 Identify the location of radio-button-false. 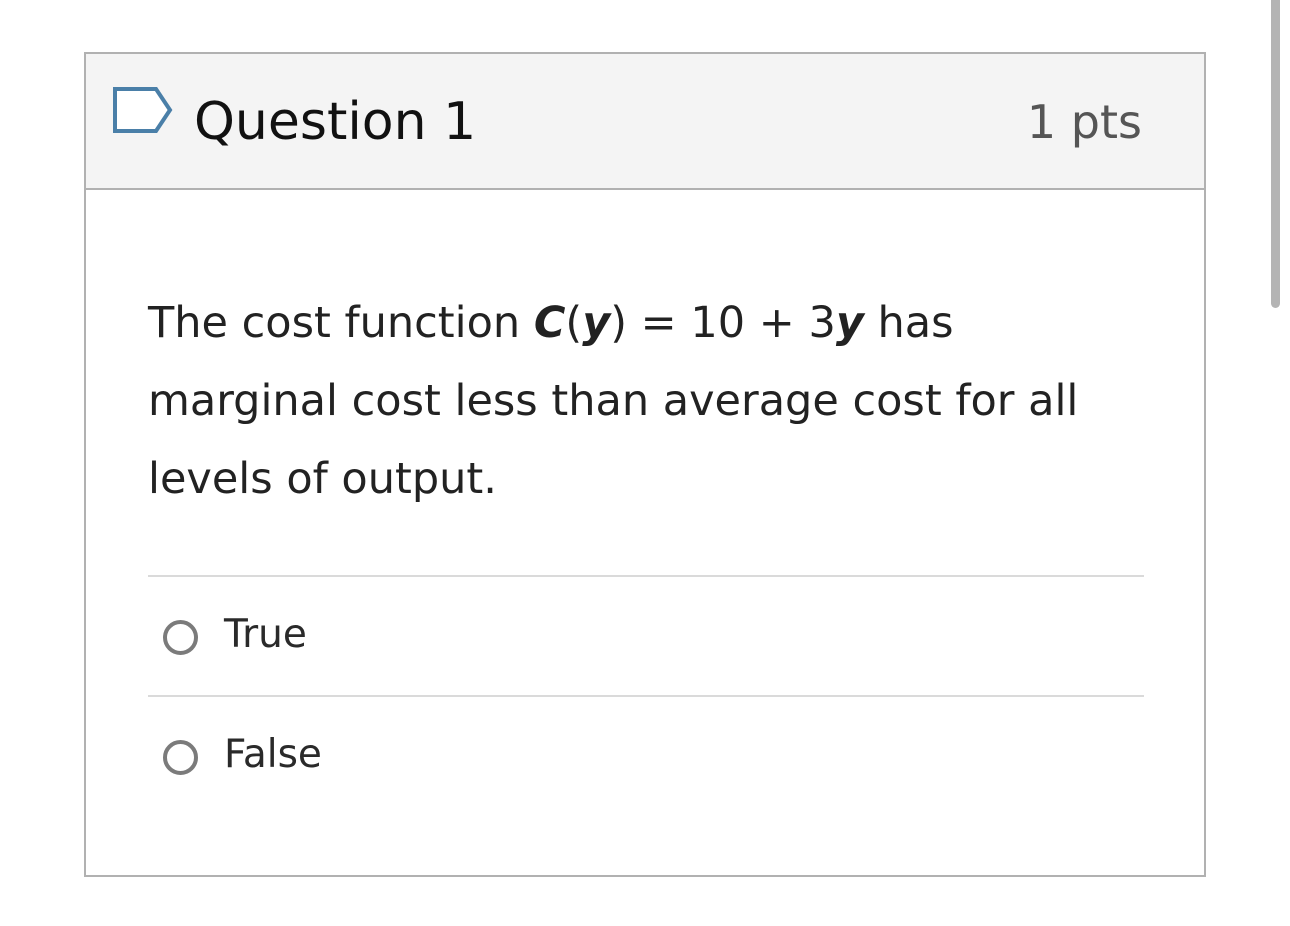
(180, 757).